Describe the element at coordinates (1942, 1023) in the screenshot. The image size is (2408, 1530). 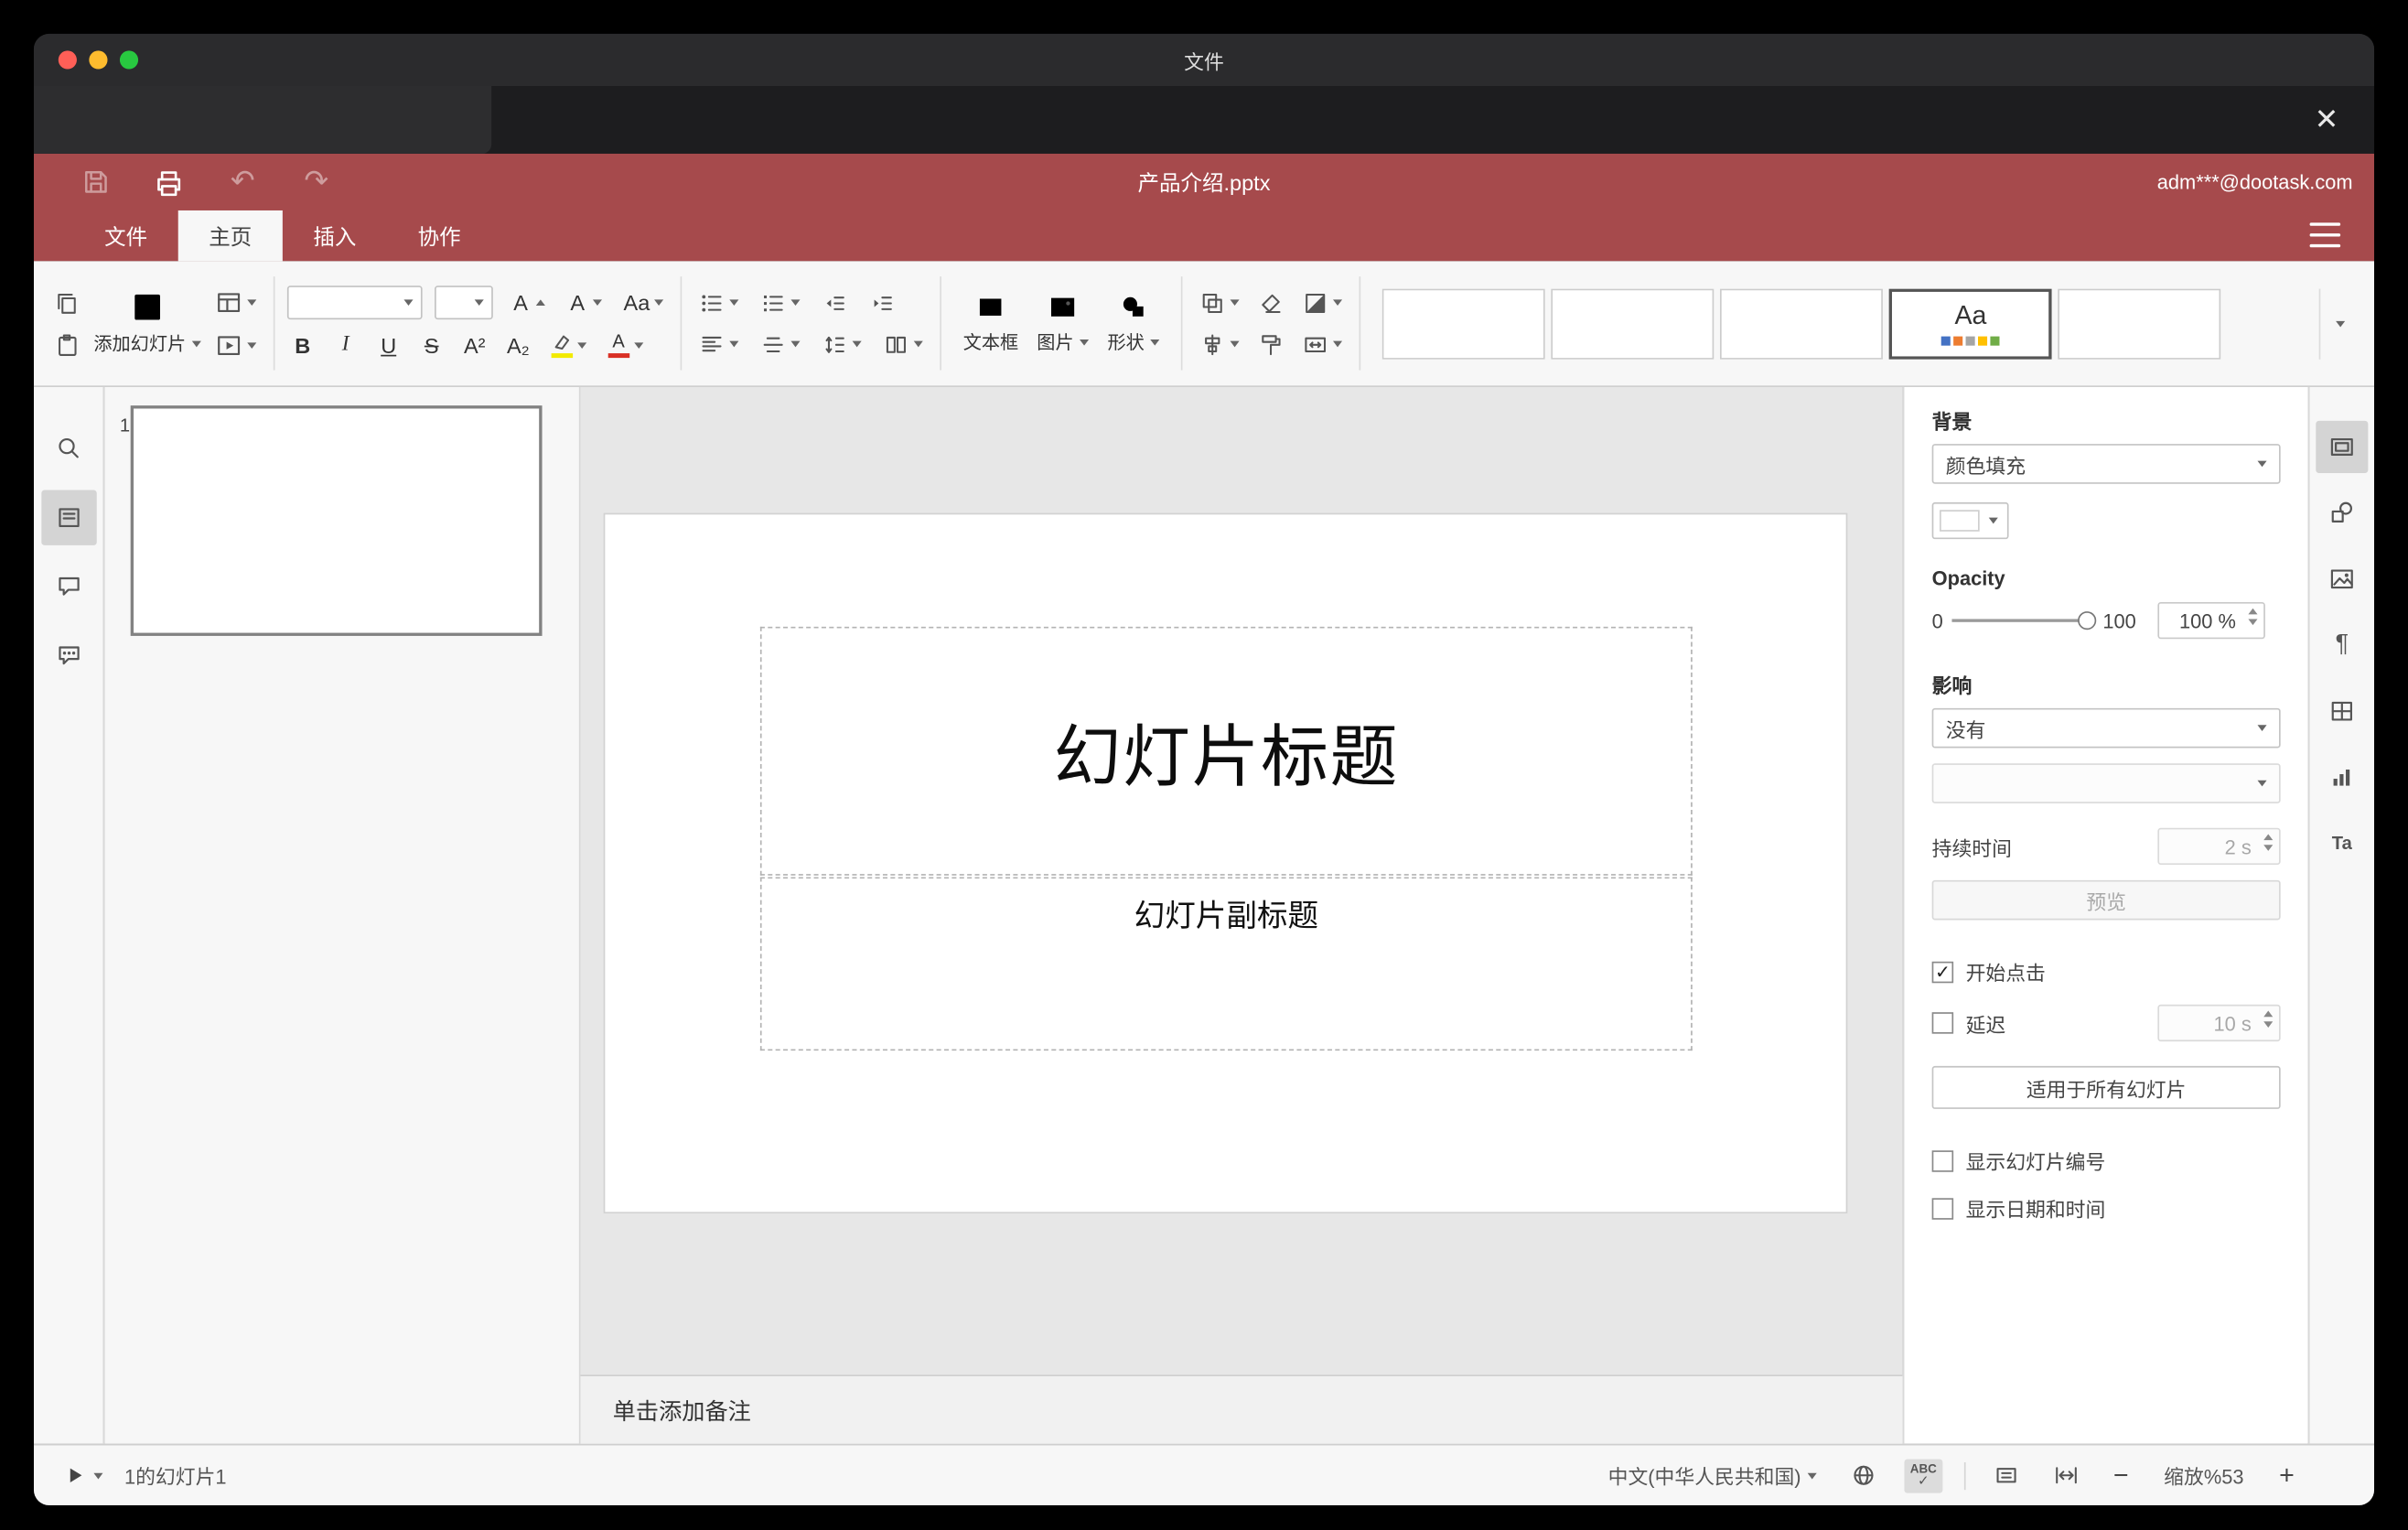
I see `delay-checkbox` at that location.